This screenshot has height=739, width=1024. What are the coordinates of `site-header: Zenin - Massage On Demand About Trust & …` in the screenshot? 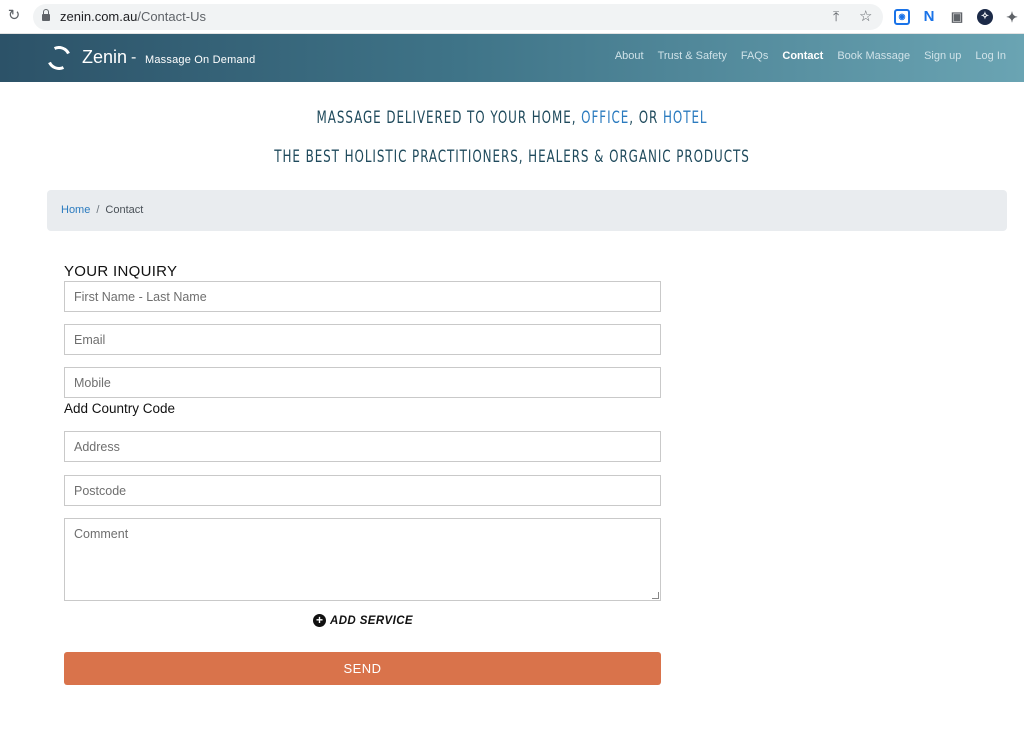 It's located at (512, 58).